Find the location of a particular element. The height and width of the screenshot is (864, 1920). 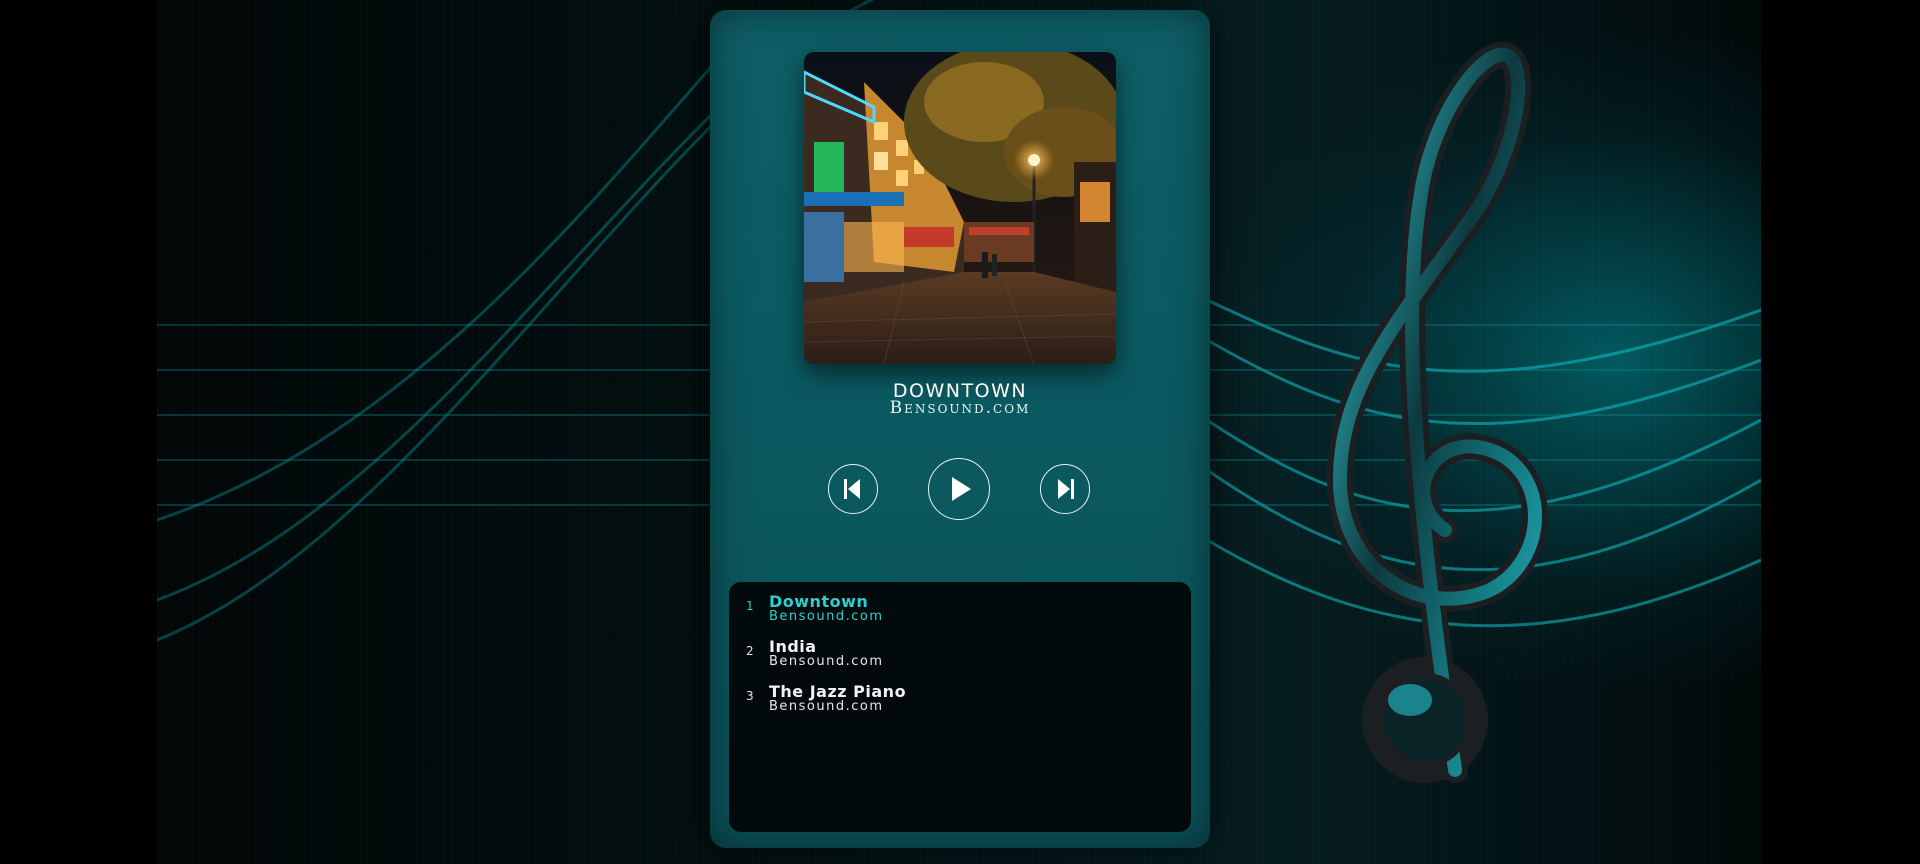

album-cover-image is located at coordinates (960, 208).